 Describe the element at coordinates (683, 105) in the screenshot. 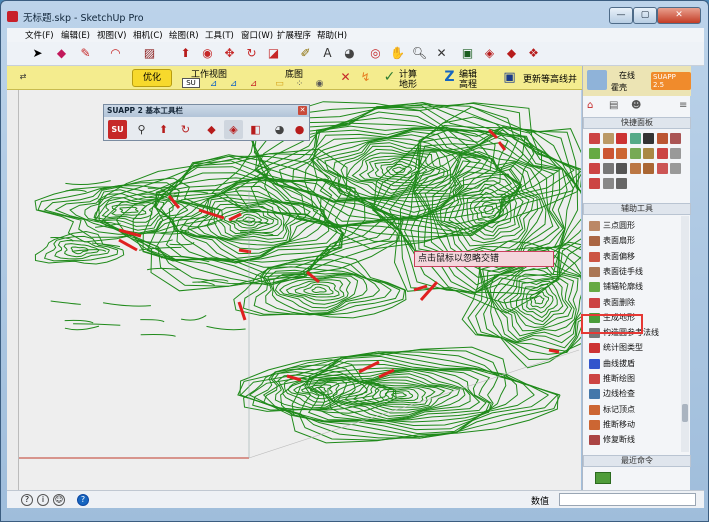

I see `menu-lines-icon: ≡` at that location.